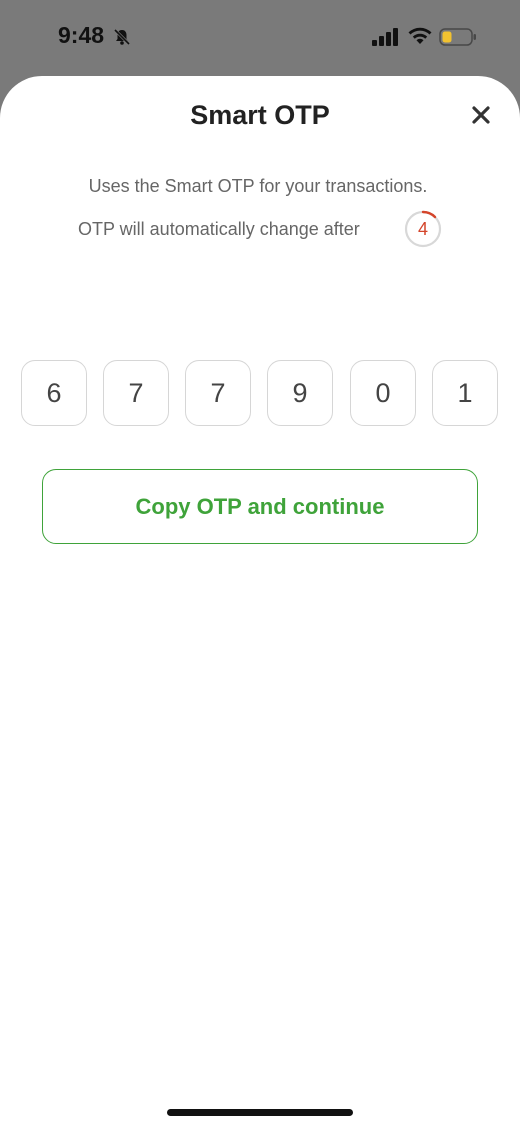 The image size is (520, 1125). Describe the element at coordinates (260, 1112) in the screenshot. I see `home-indicator` at that location.